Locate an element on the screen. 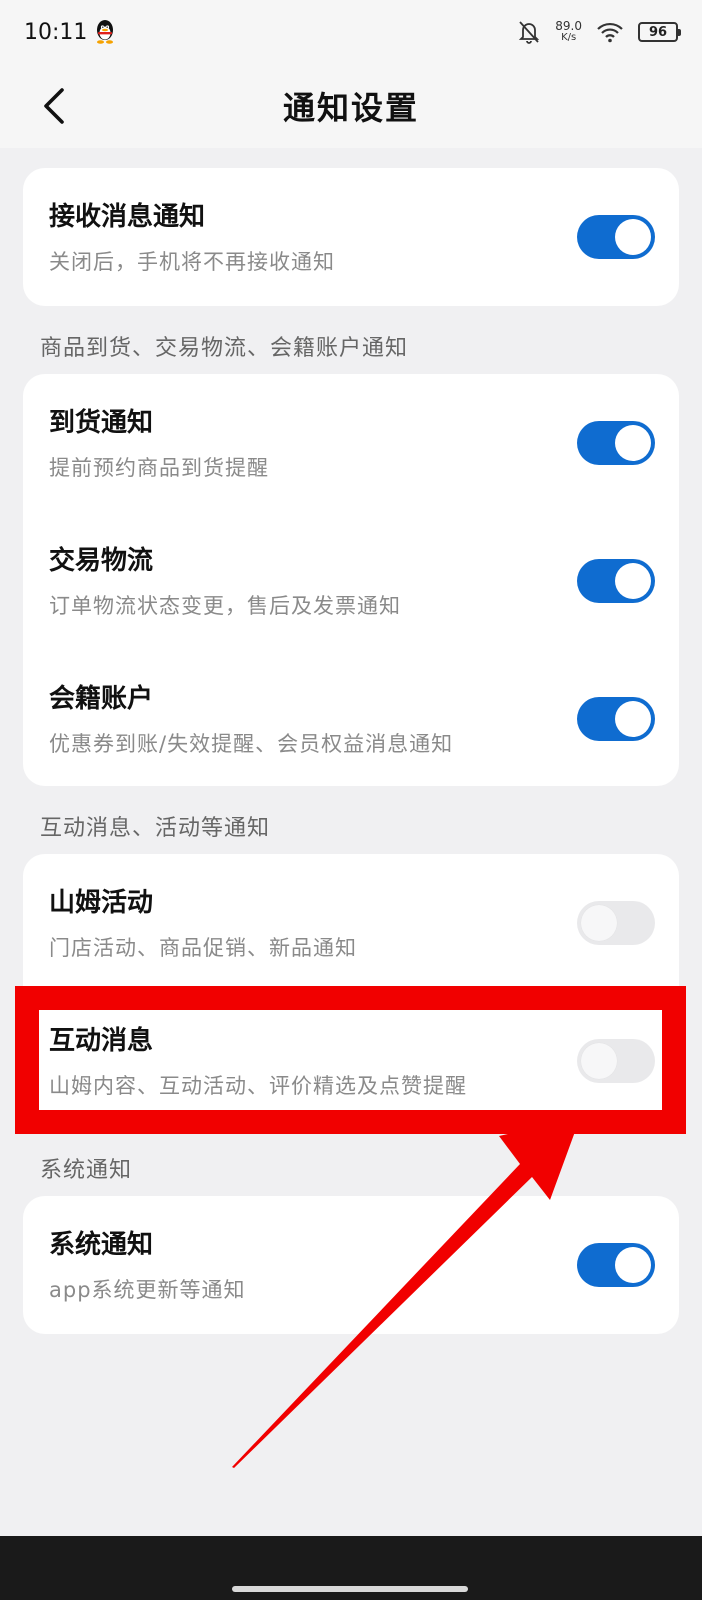  toggle-receive-notifications is located at coordinates (616, 237).